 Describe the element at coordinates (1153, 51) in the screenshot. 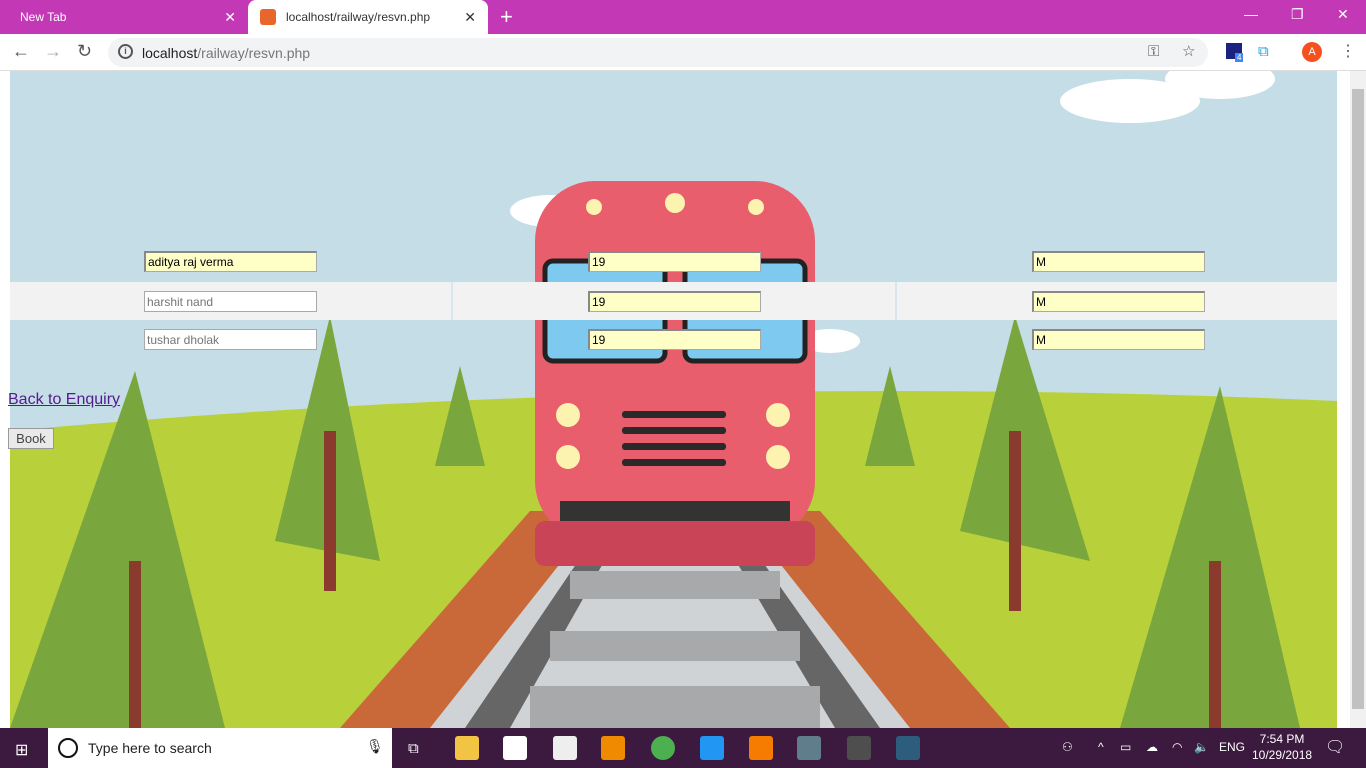

I see `key-icon: ⚿` at that location.